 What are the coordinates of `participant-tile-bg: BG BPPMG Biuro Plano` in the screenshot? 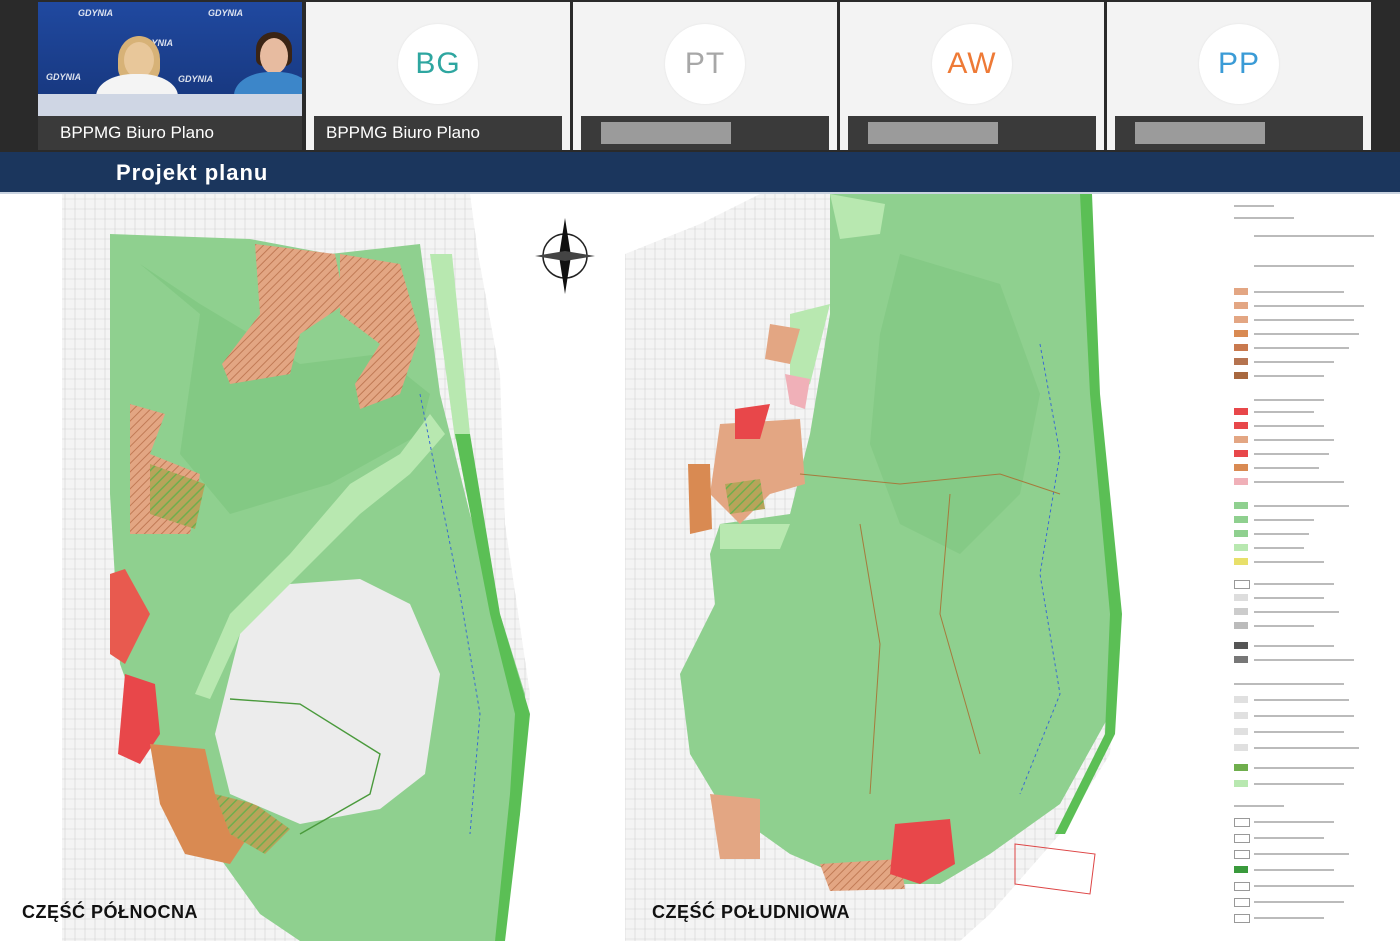 It's located at (438, 76).